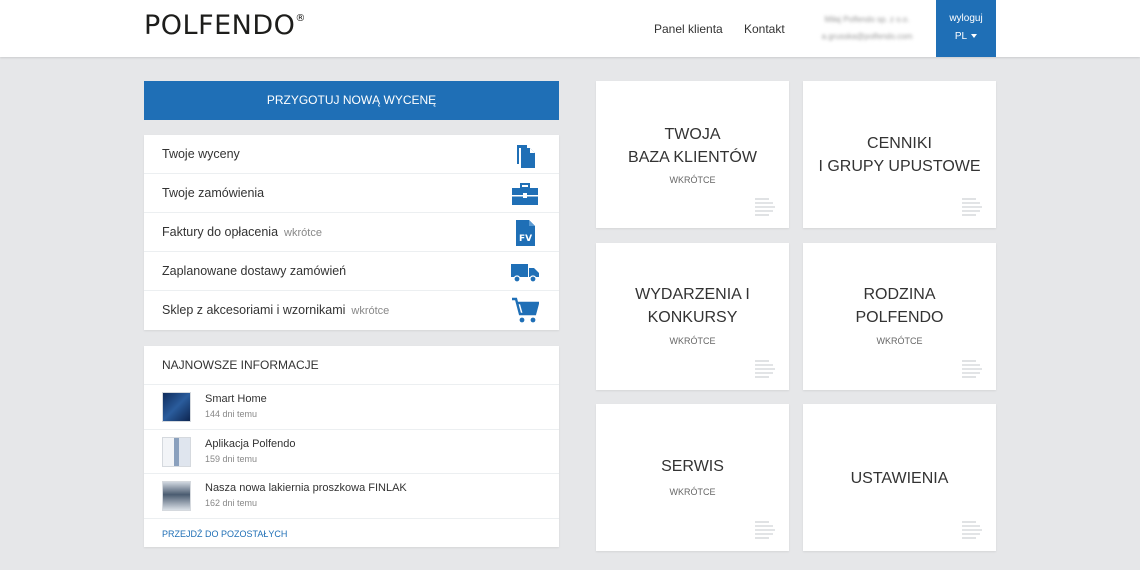 This screenshot has height=570, width=1140. I want to click on menu-item-label: Sklep z akcesoriami i wzornikami, so click(254, 310).